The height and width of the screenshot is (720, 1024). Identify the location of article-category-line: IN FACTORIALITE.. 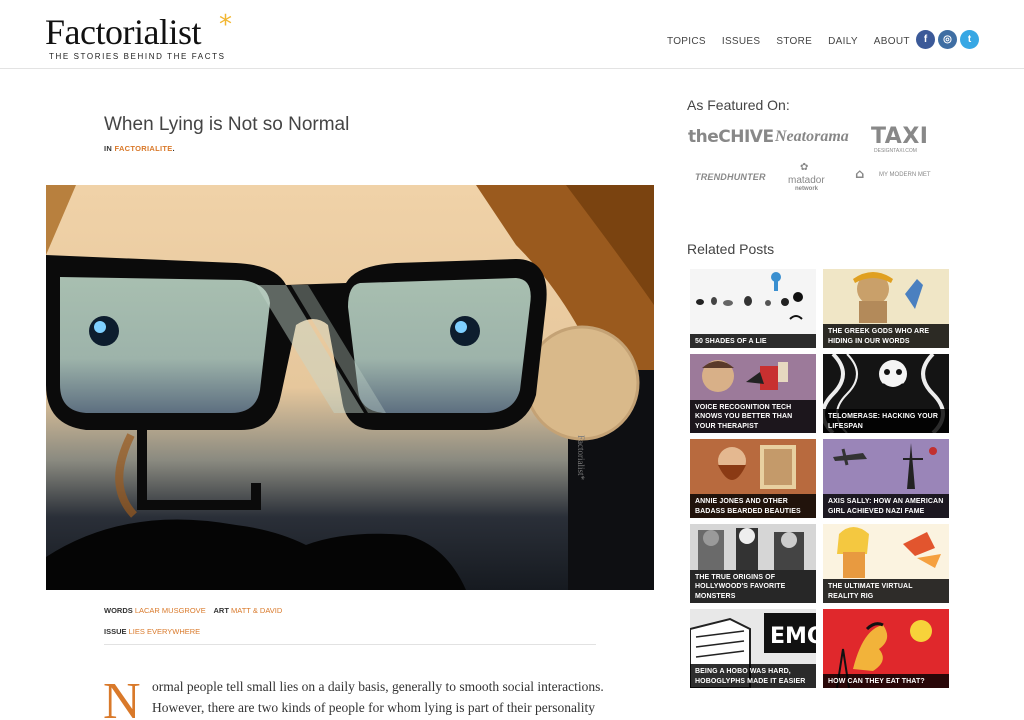
(139, 148).